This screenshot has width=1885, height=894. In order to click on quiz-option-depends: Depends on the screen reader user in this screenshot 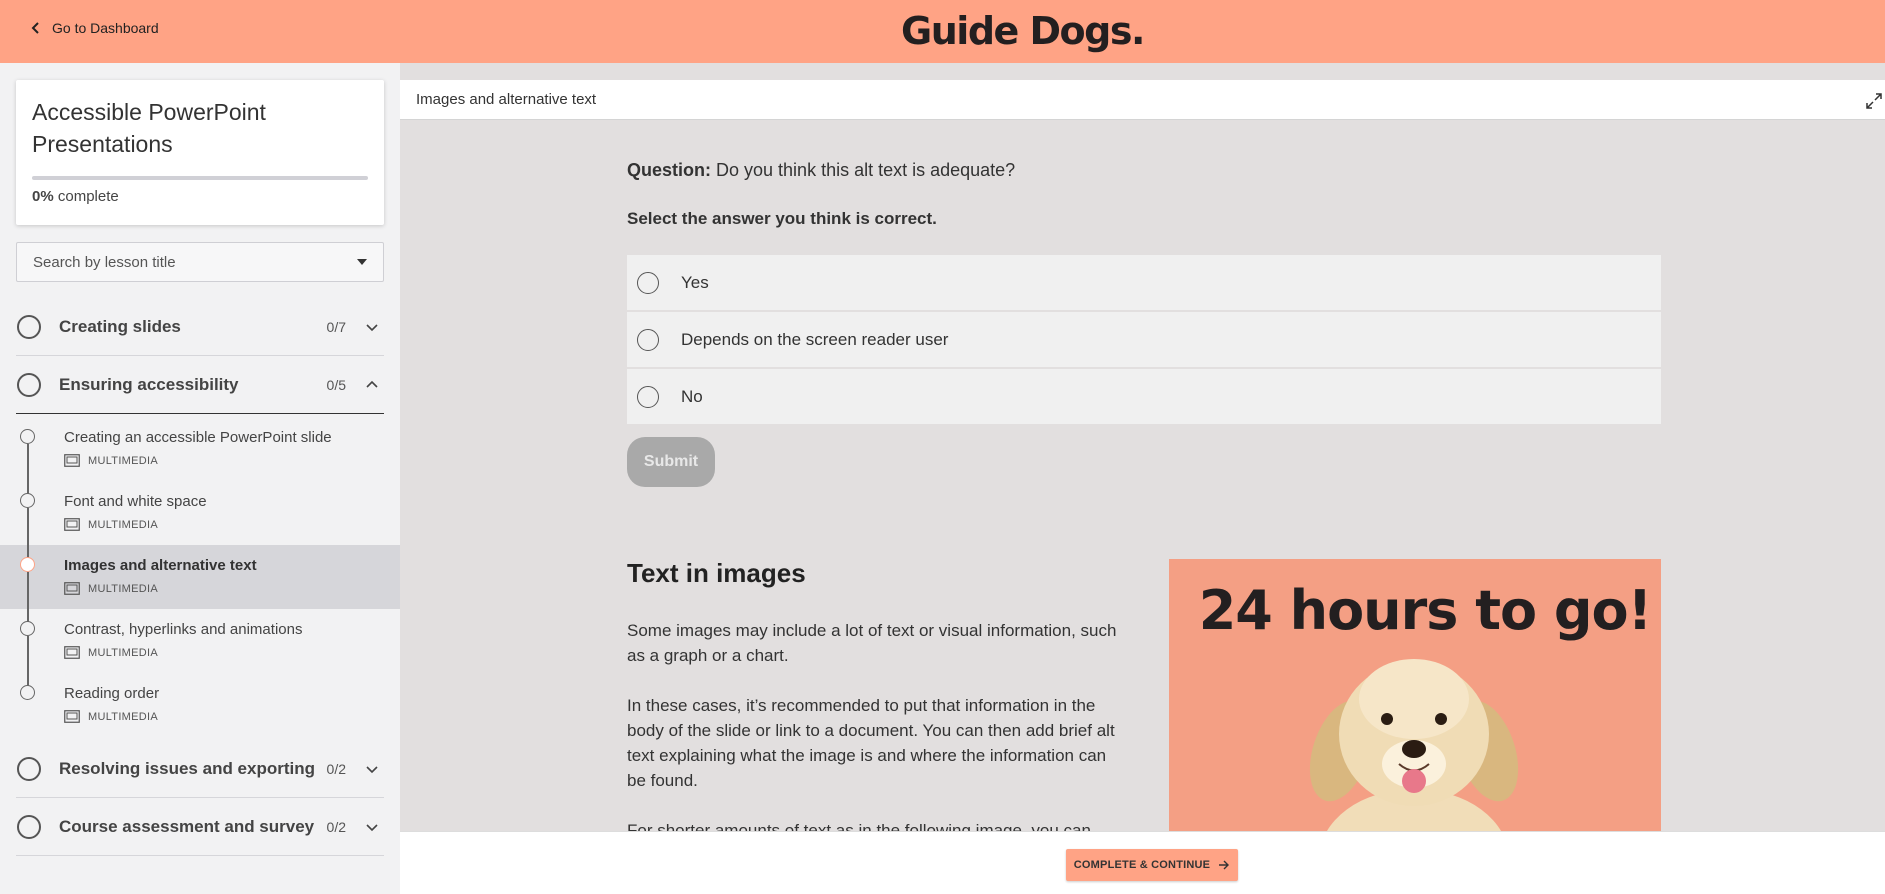, I will do `click(1144, 339)`.